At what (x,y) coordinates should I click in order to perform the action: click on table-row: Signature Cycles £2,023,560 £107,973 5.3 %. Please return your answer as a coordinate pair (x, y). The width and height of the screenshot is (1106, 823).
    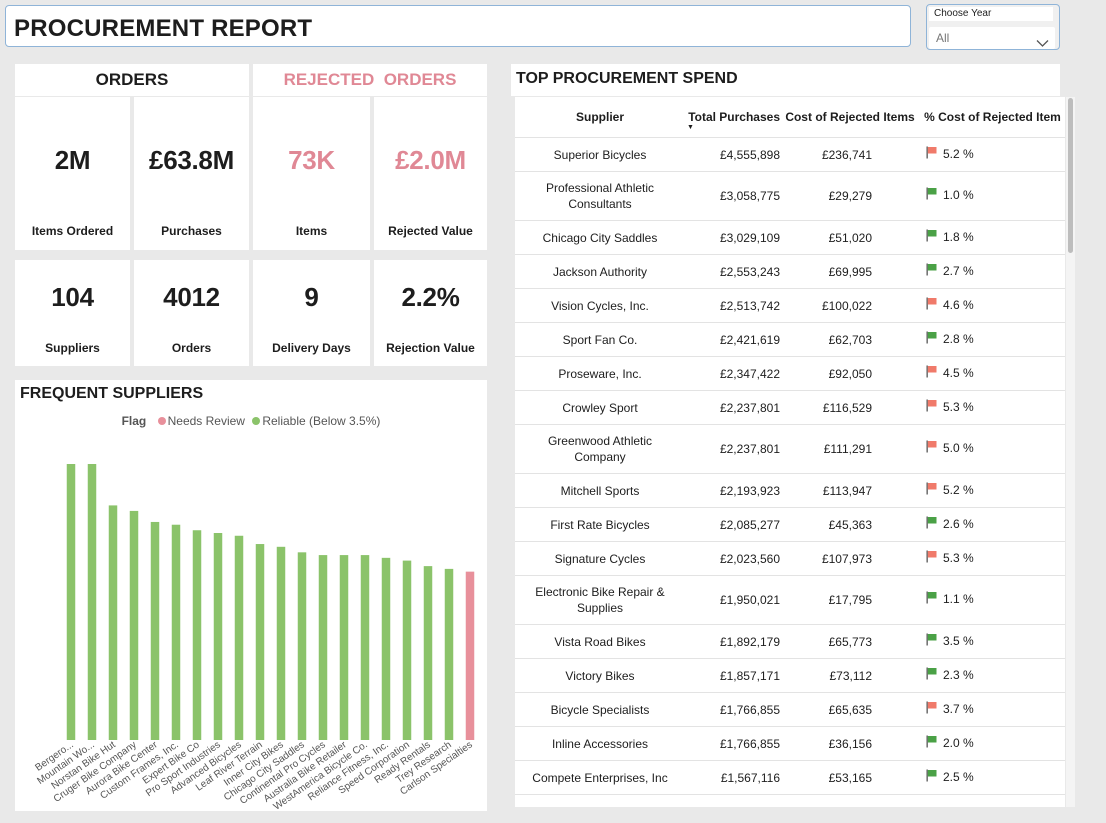
    Looking at the image, I should click on (790, 558).